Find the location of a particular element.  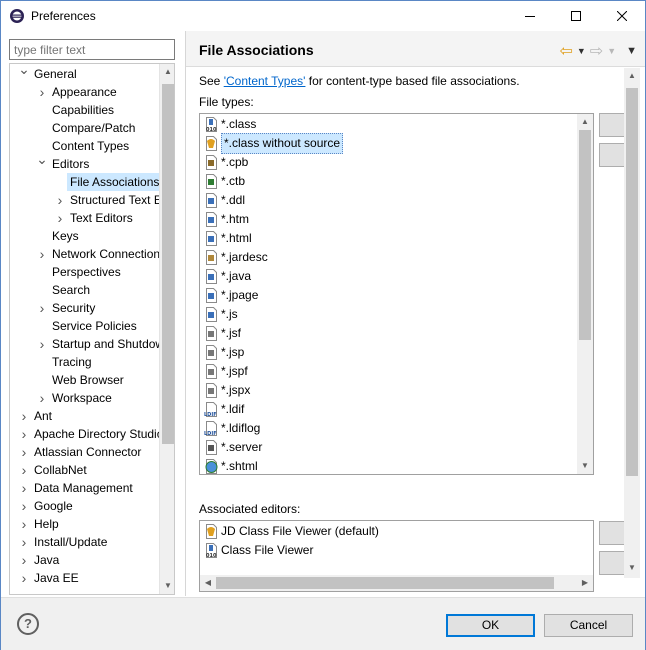

file-type-row: *.java is located at coordinates (227, 276).